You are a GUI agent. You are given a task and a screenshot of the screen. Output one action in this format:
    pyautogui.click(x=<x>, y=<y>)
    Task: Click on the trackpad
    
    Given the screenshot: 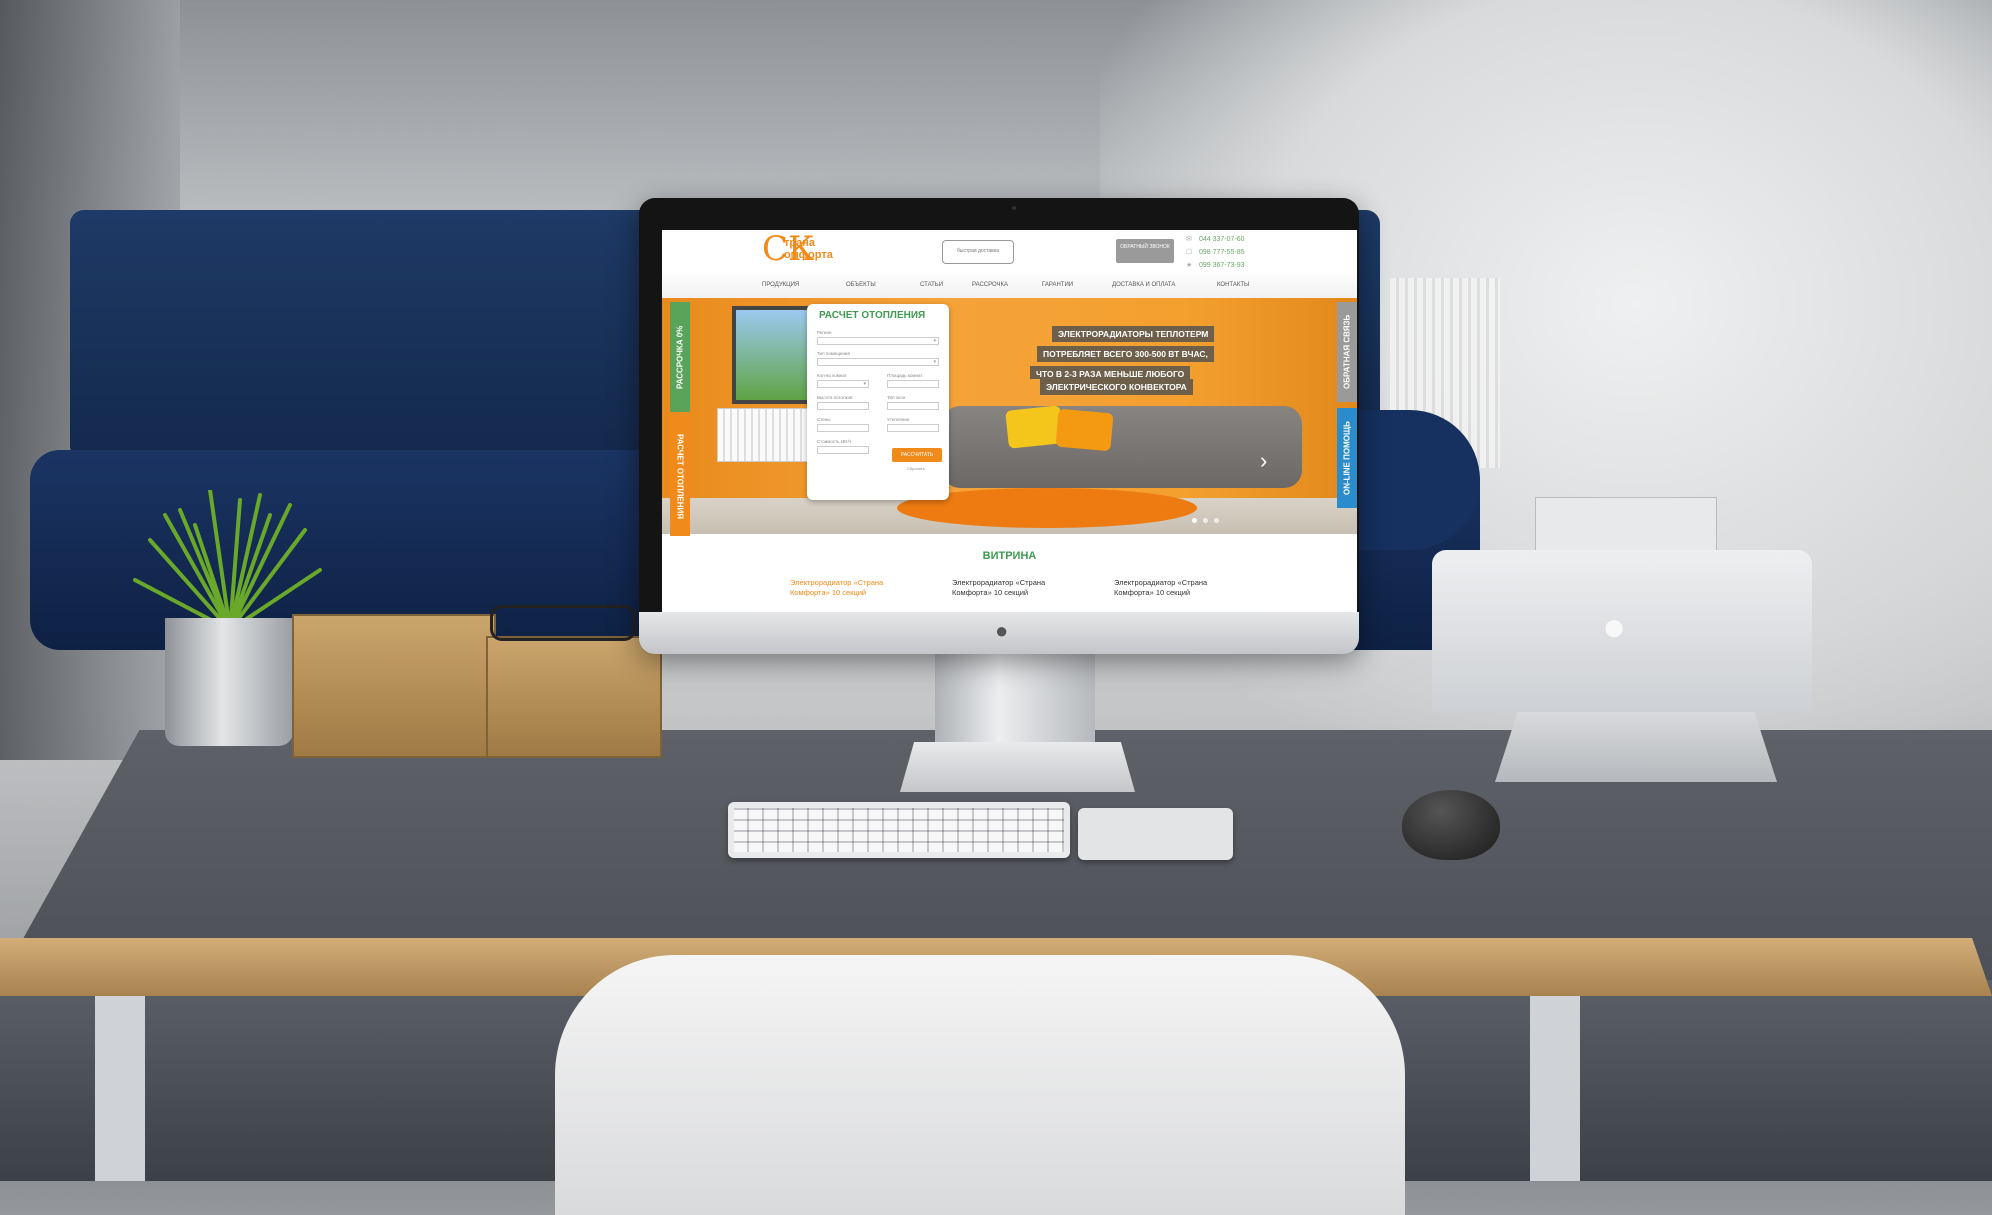 What is the action you would take?
    pyautogui.click(x=1155, y=834)
    